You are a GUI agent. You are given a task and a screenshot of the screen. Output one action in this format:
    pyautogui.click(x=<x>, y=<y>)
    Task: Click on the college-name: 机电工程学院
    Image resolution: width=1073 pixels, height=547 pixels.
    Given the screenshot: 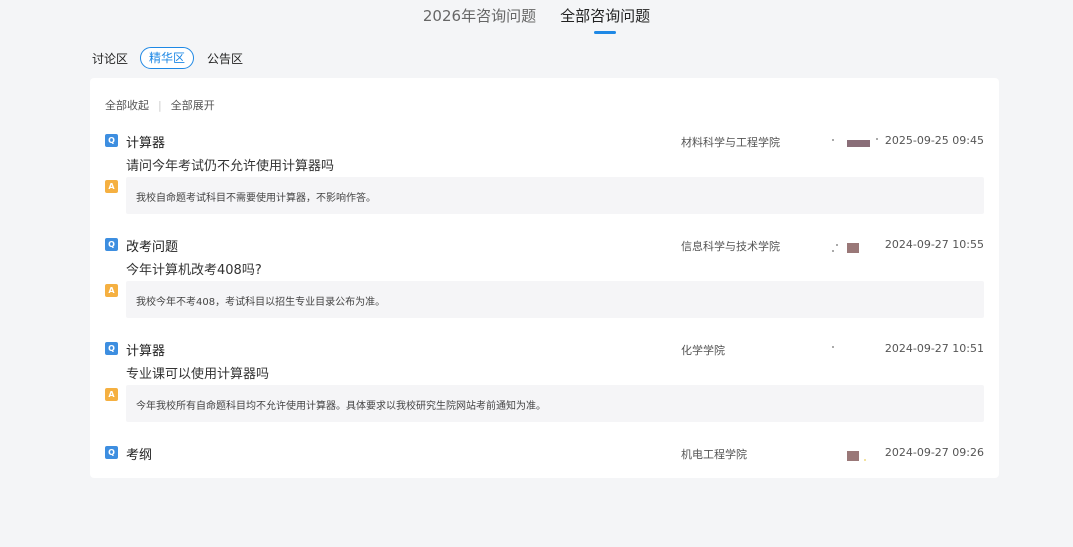 What is the action you would take?
    pyautogui.click(x=714, y=454)
    